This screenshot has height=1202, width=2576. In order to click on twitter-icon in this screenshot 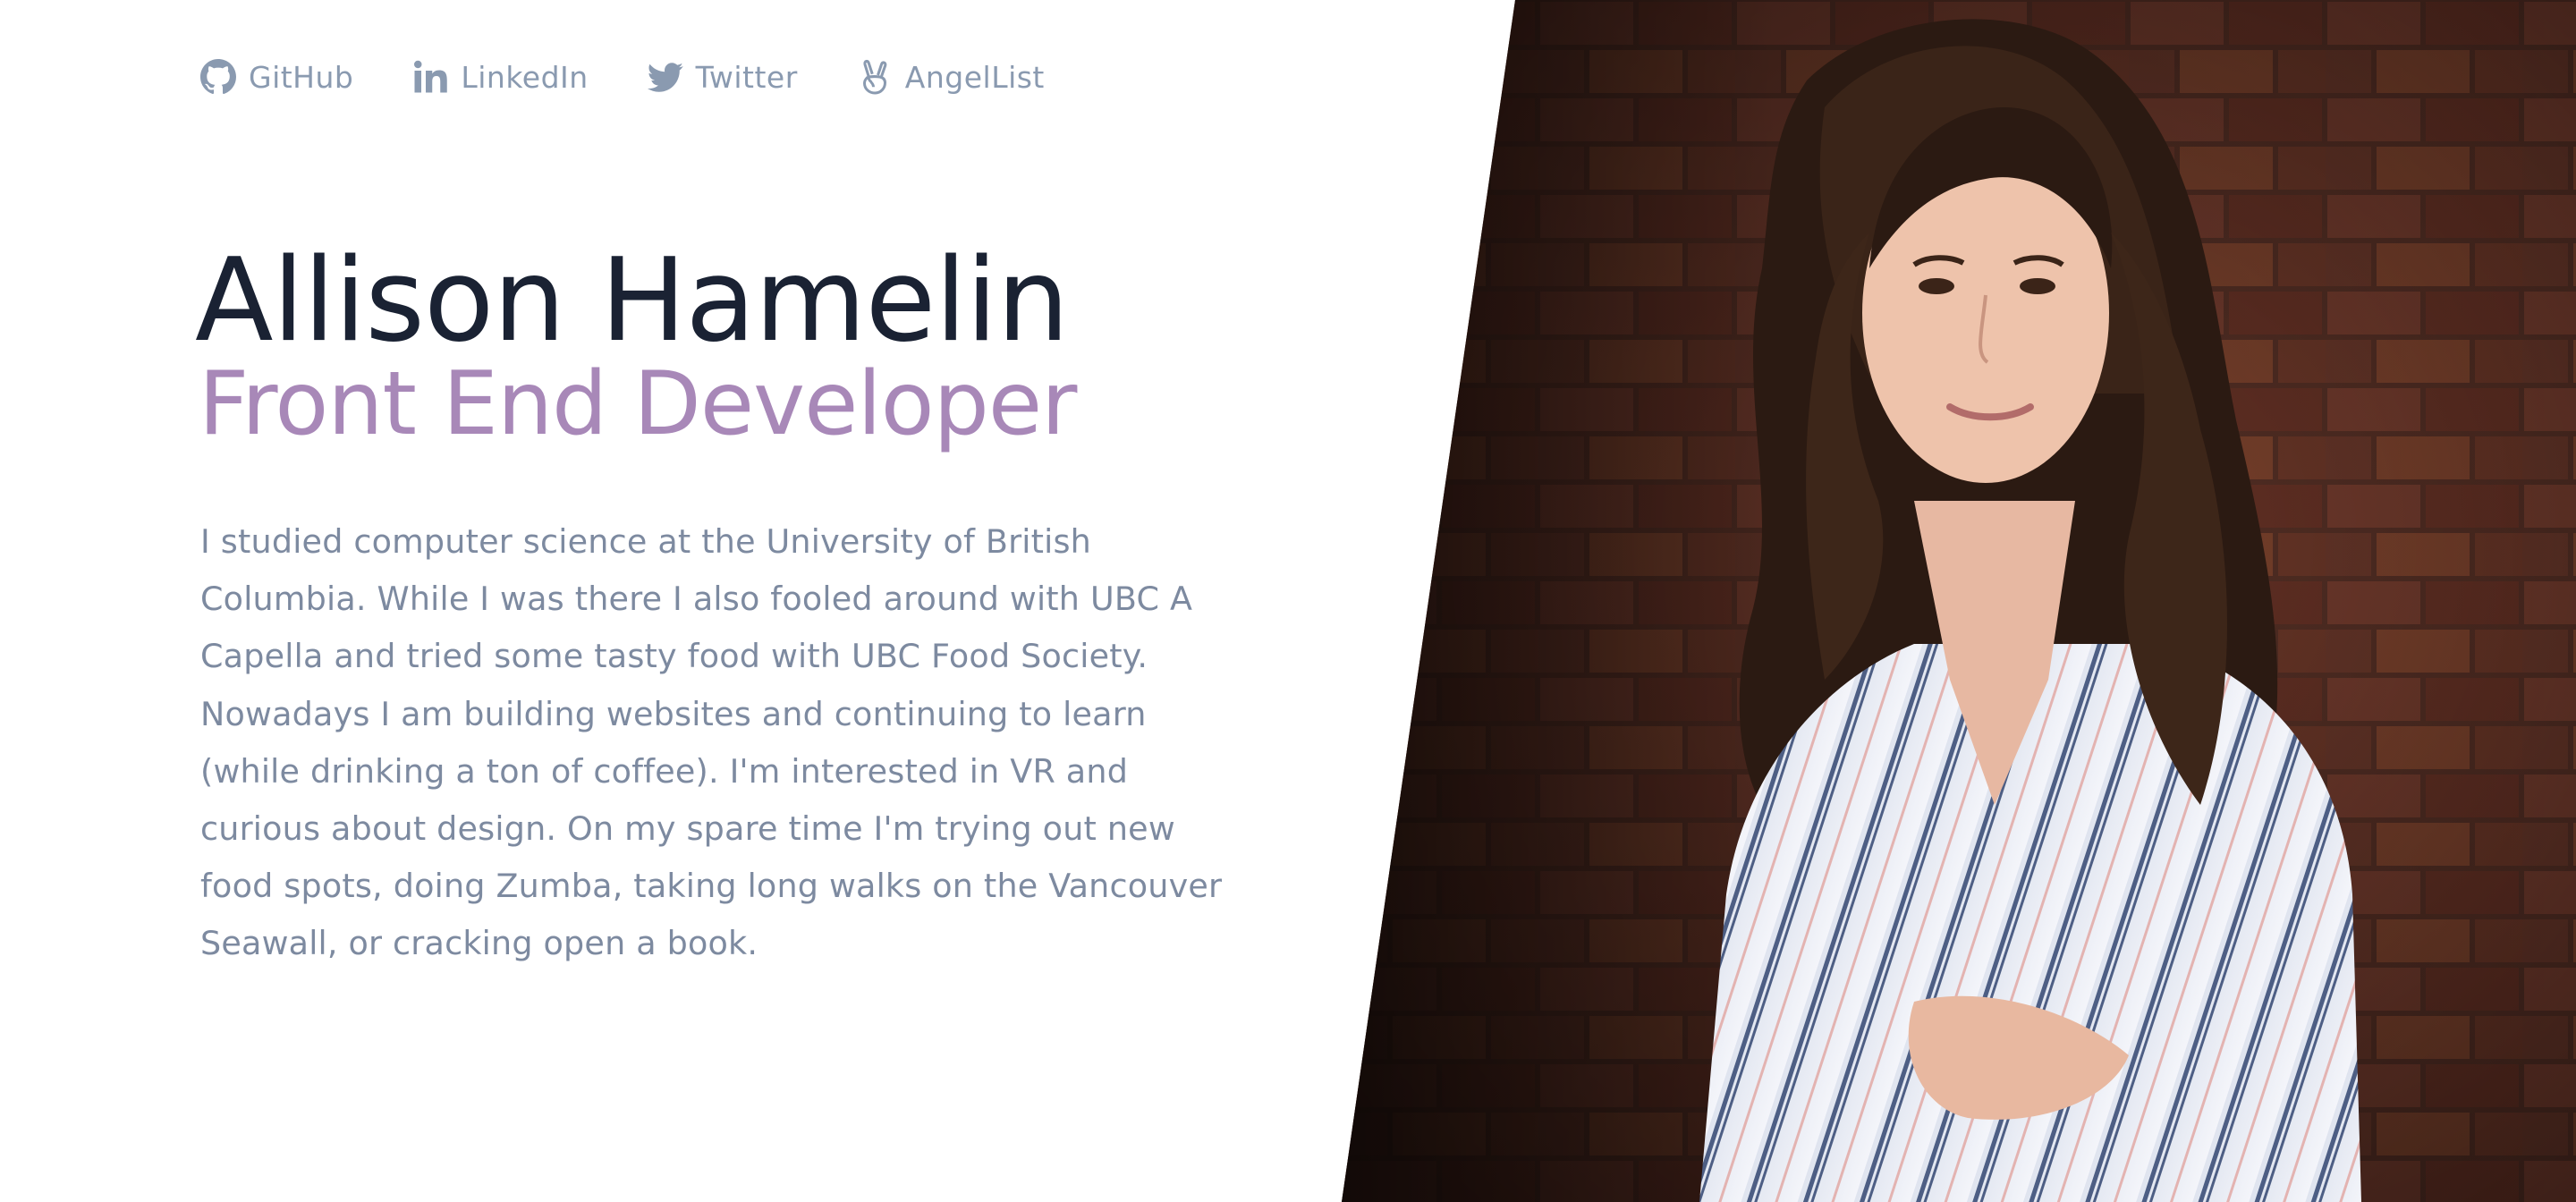, I will do `click(665, 77)`.